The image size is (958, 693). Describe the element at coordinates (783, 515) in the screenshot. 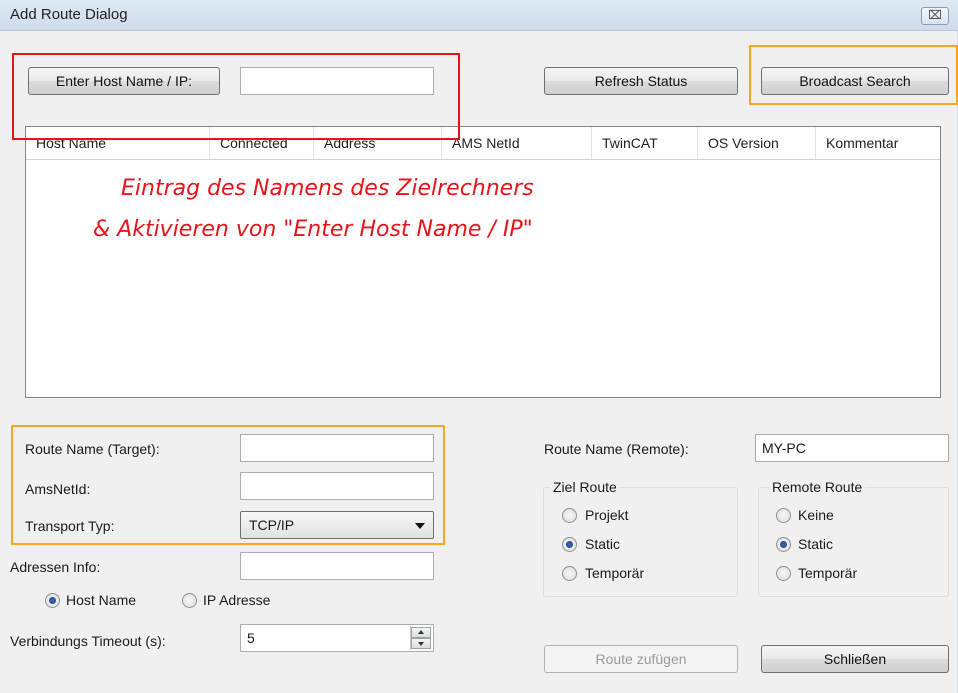

I see `remote-route-keine-radio` at that location.